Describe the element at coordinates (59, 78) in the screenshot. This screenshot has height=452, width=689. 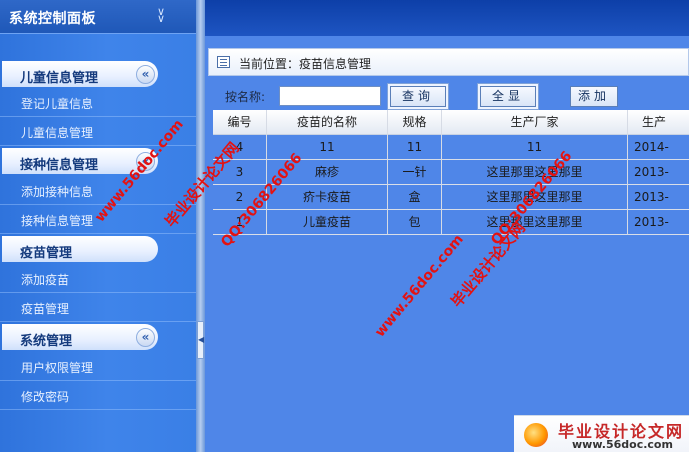
I see `section-label: 儿童信息管理` at that location.